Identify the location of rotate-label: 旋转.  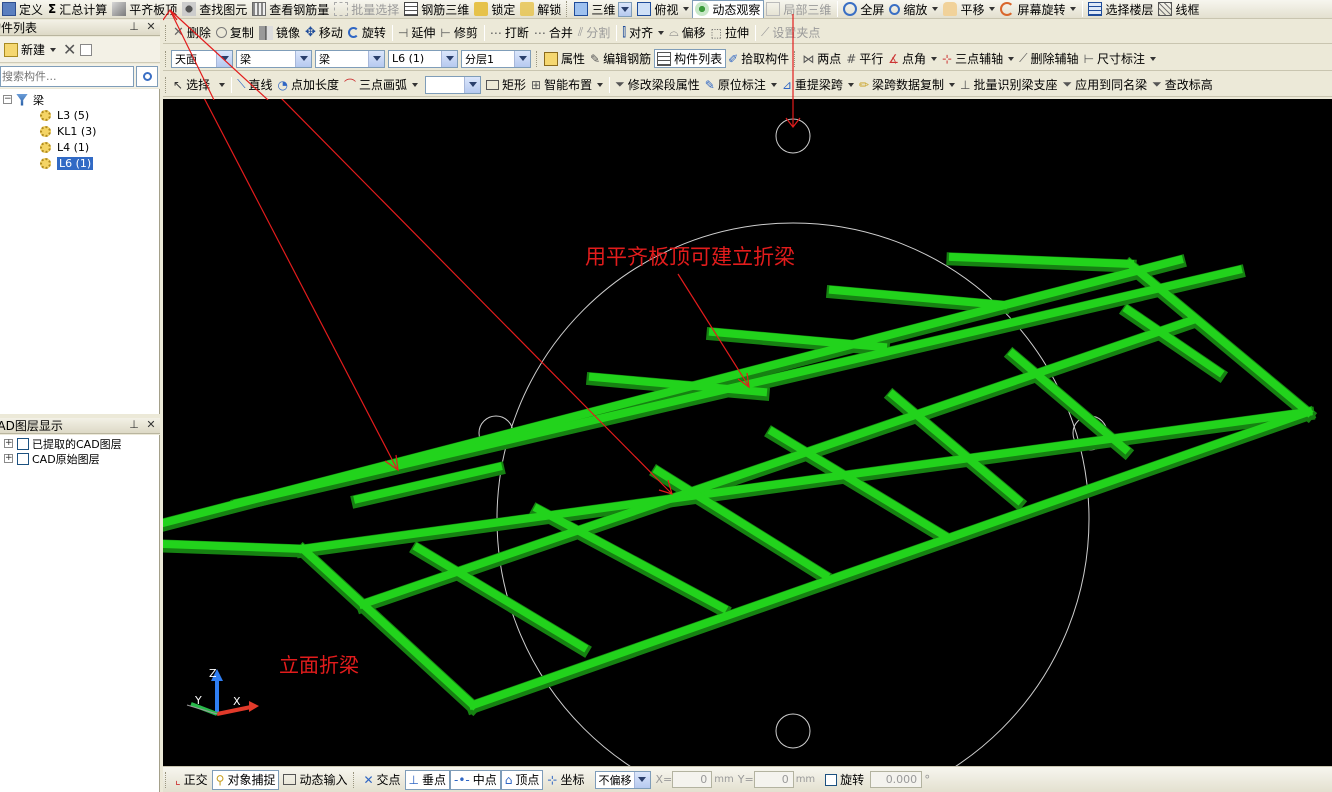
(852, 780).